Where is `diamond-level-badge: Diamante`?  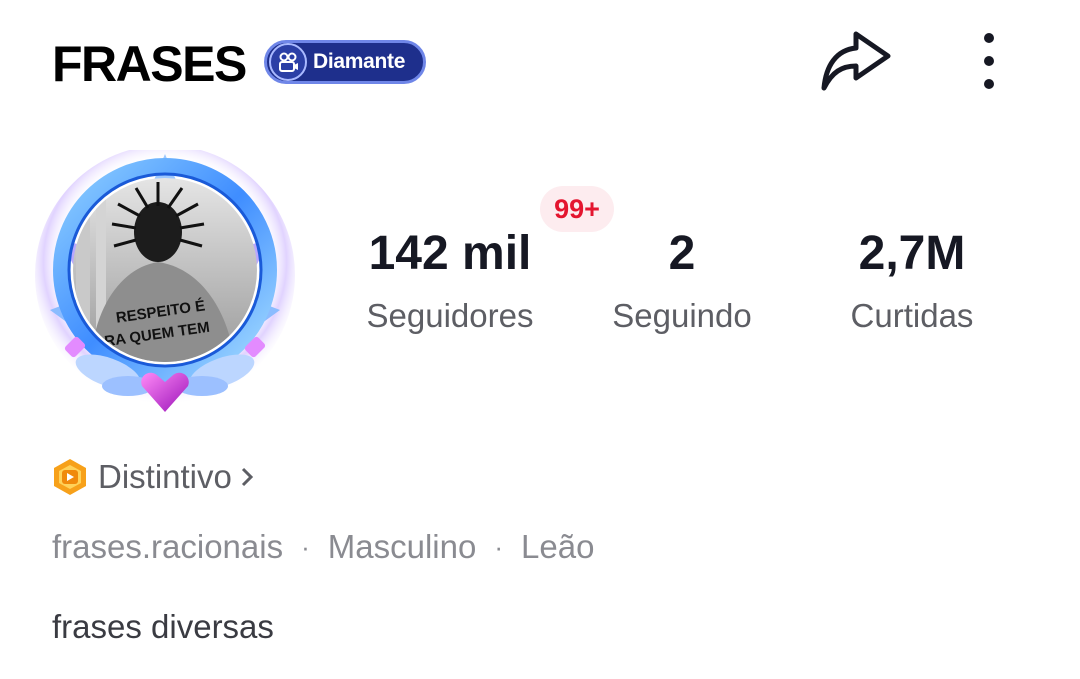 diamond-level-badge: Diamante is located at coordinates (345, 62).